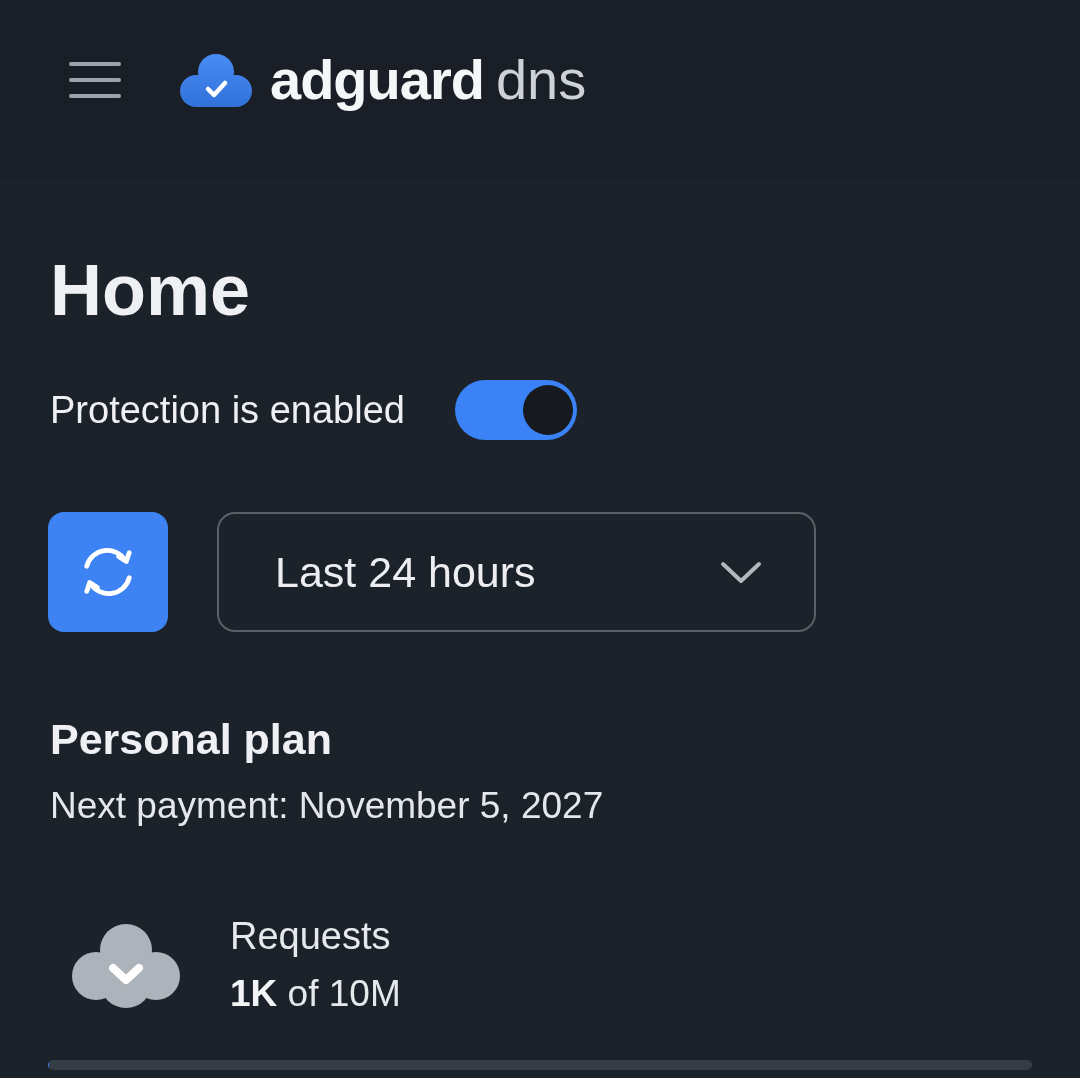 The image size is (1080, 1078). I want to click on cloud-download-icon, so click(126, 965).